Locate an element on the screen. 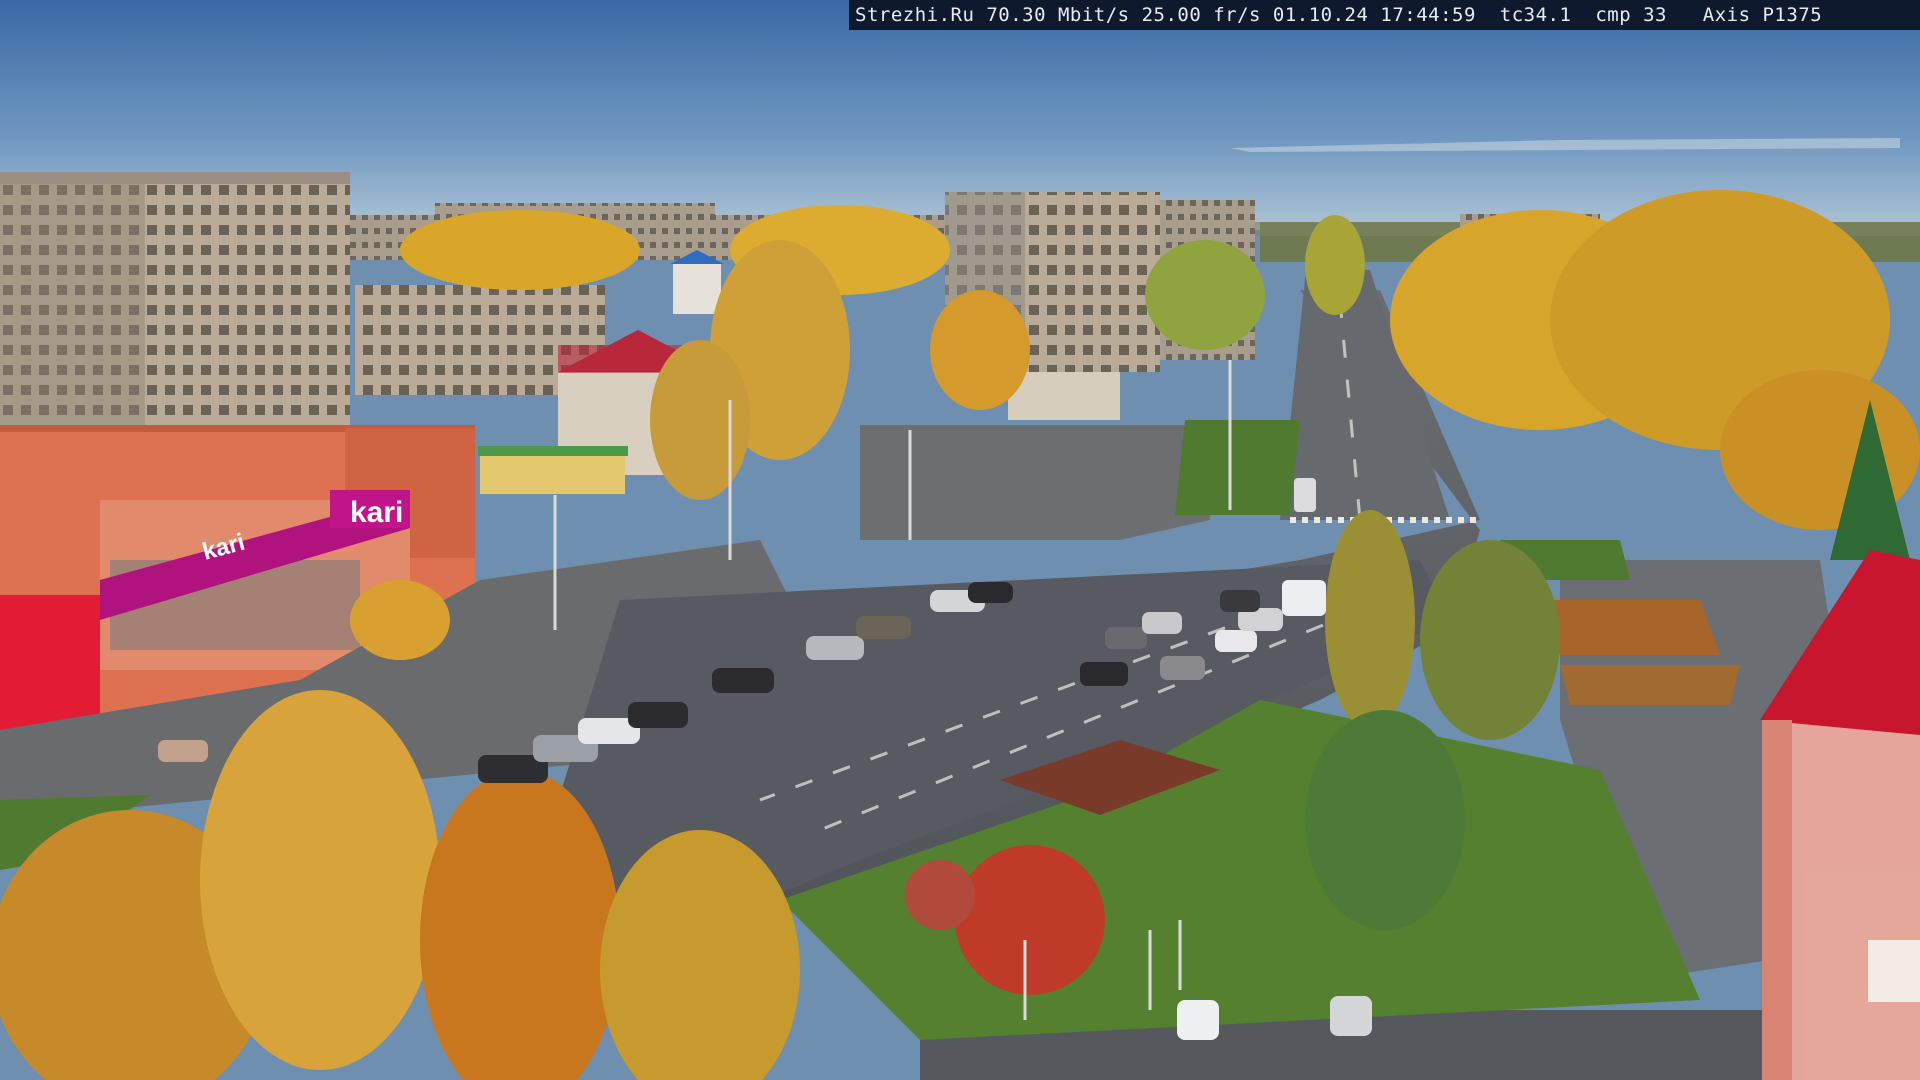 The height and width of the screenshot is (1080, 1920). kari-store-sign: kari is located at coordinates (376, 512).